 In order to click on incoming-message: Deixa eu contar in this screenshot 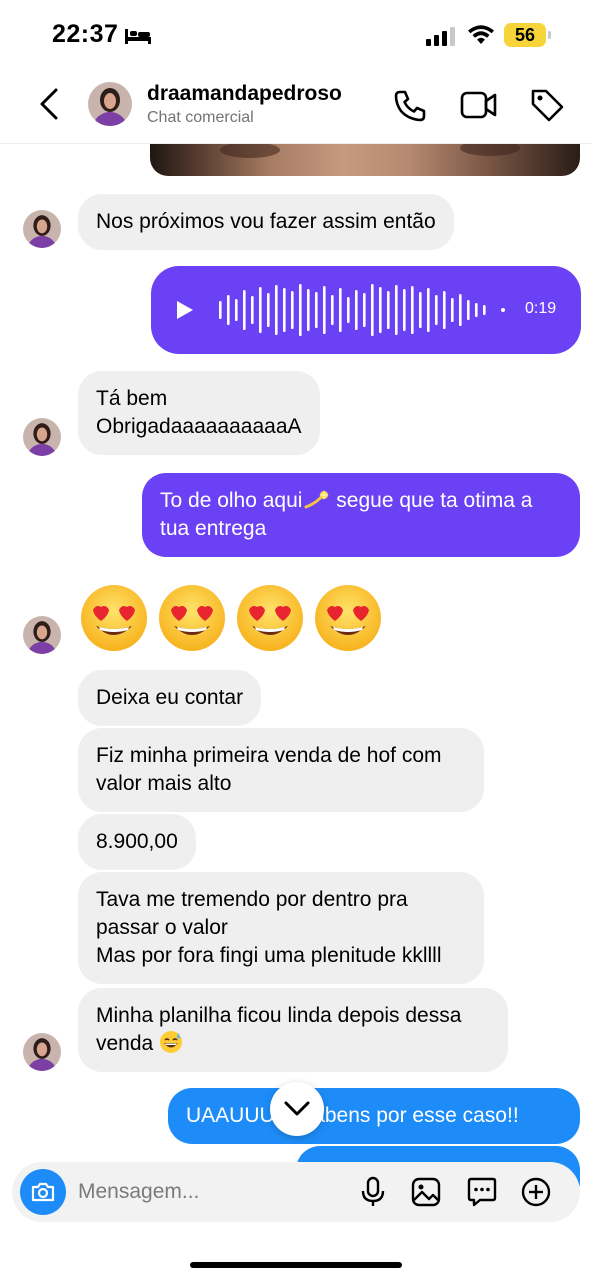, I will do `click(170, 698)`.